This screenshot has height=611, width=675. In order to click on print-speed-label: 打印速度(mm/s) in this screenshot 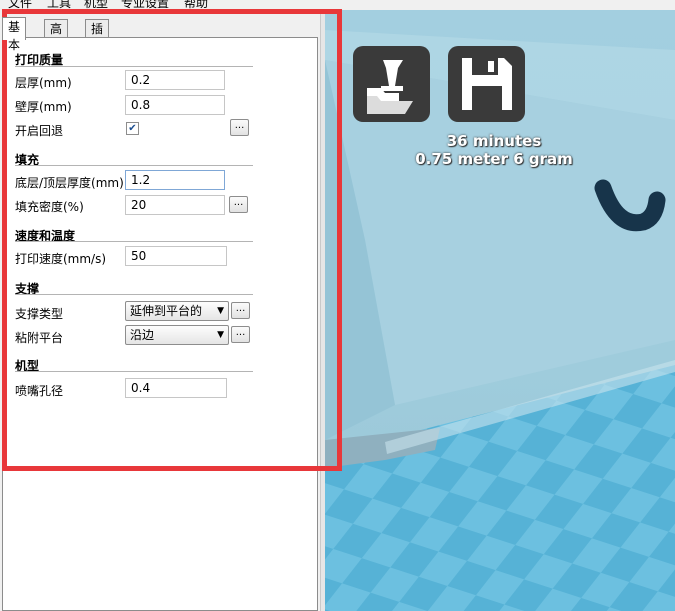, I will do `click(61, 259)`.